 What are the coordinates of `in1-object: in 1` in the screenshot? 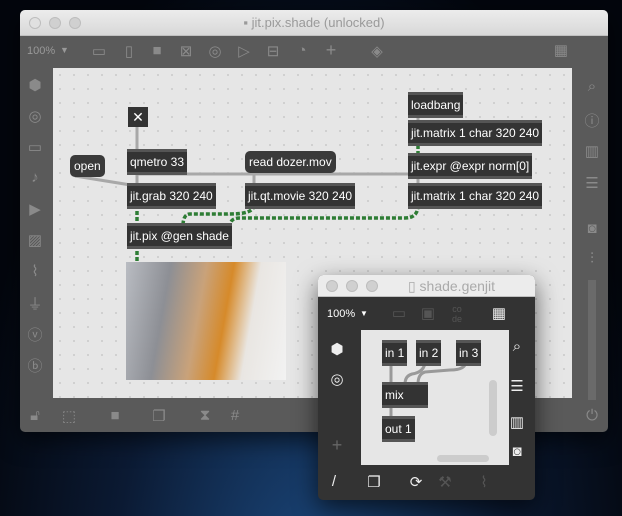 It's located at (395, 353).